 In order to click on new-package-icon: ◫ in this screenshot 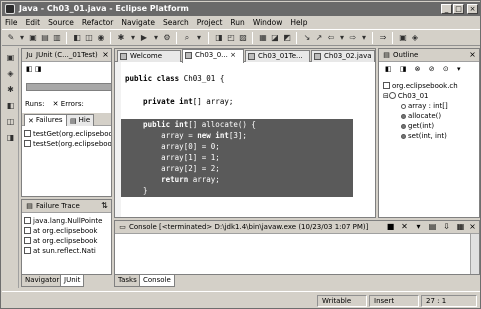, I will do `click(89, 38)`.